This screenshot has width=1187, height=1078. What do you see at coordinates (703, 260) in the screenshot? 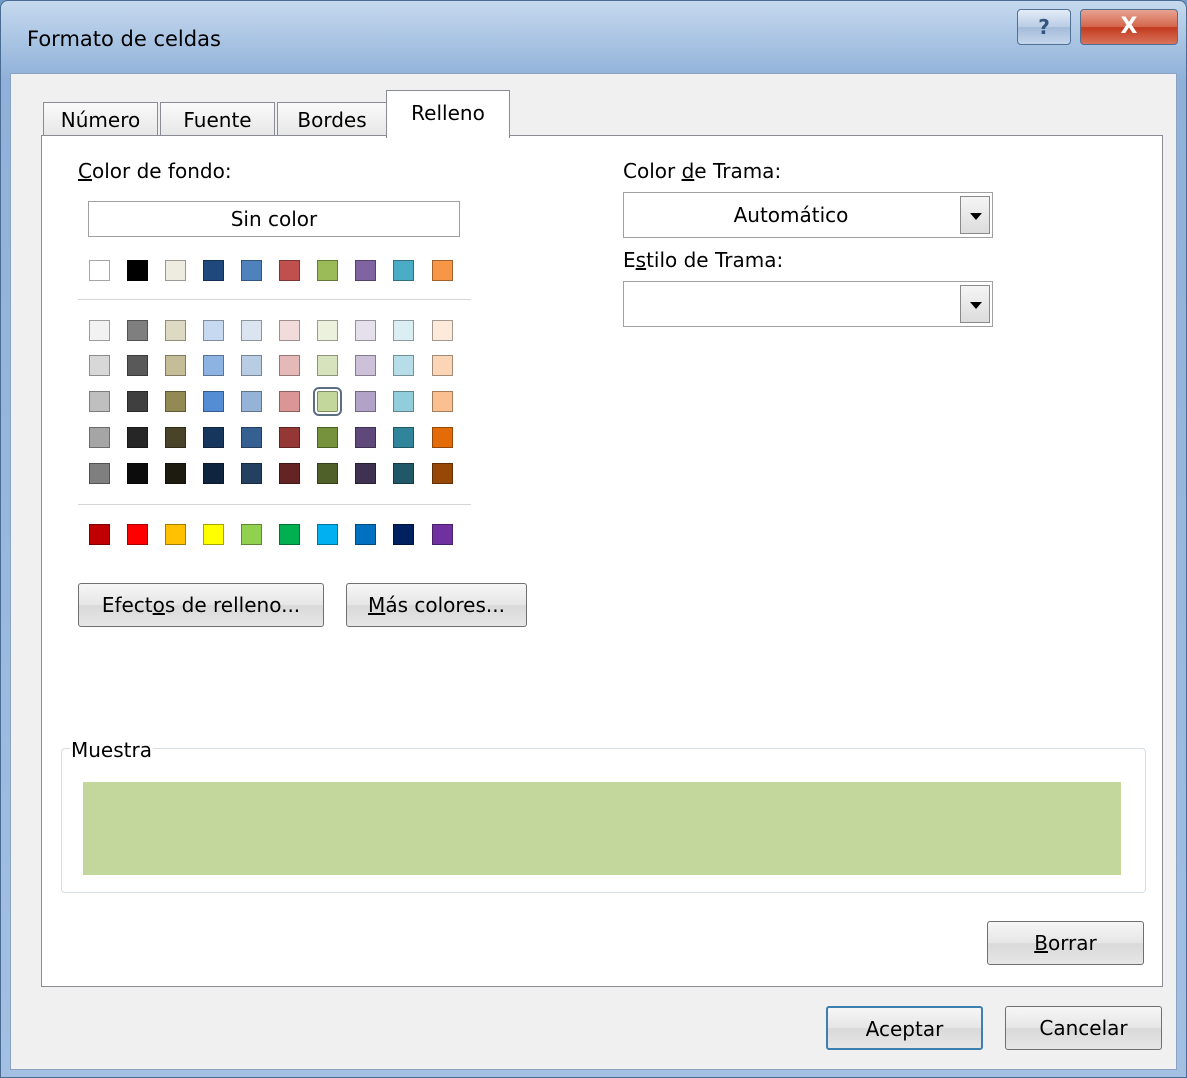
I see `pattern-style-label: Estilo de Trama:` at bounding box center [703, 260].